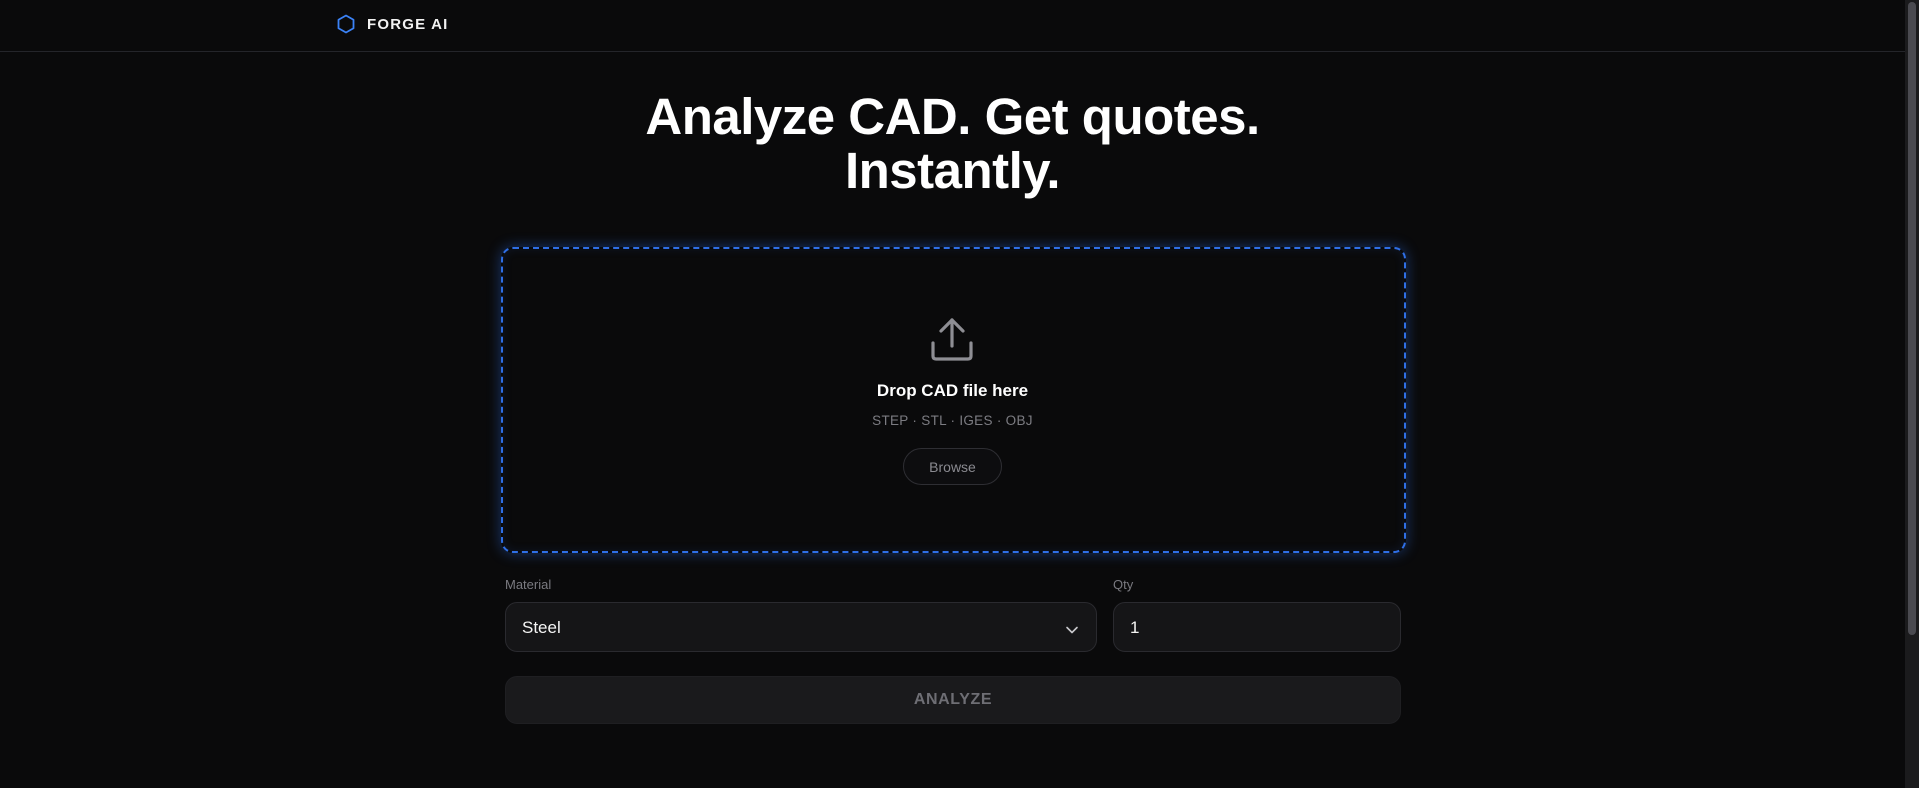 This screenshot has height=788, width=1919. Describe the element at coordinates (528, 584) in the screenshot. I see `material-label: Material` at that location.